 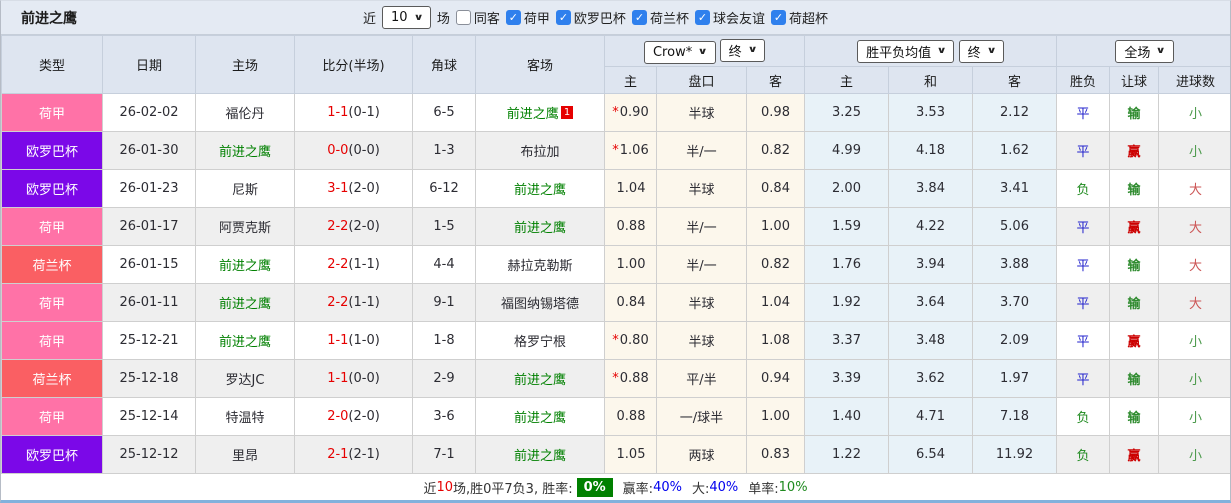 I want to click on avg-away-odds-cell: 3.41, so click(x=1014, y=188).